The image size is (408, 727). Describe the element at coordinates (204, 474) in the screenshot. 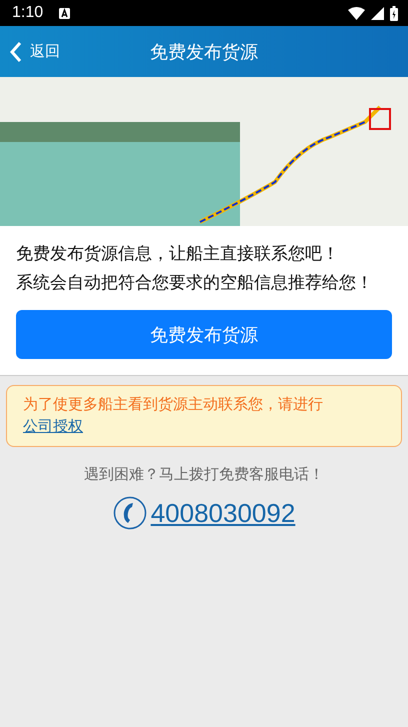

I see `help-text: 遇到困难？马上拨打免费客服电话！` at that location.